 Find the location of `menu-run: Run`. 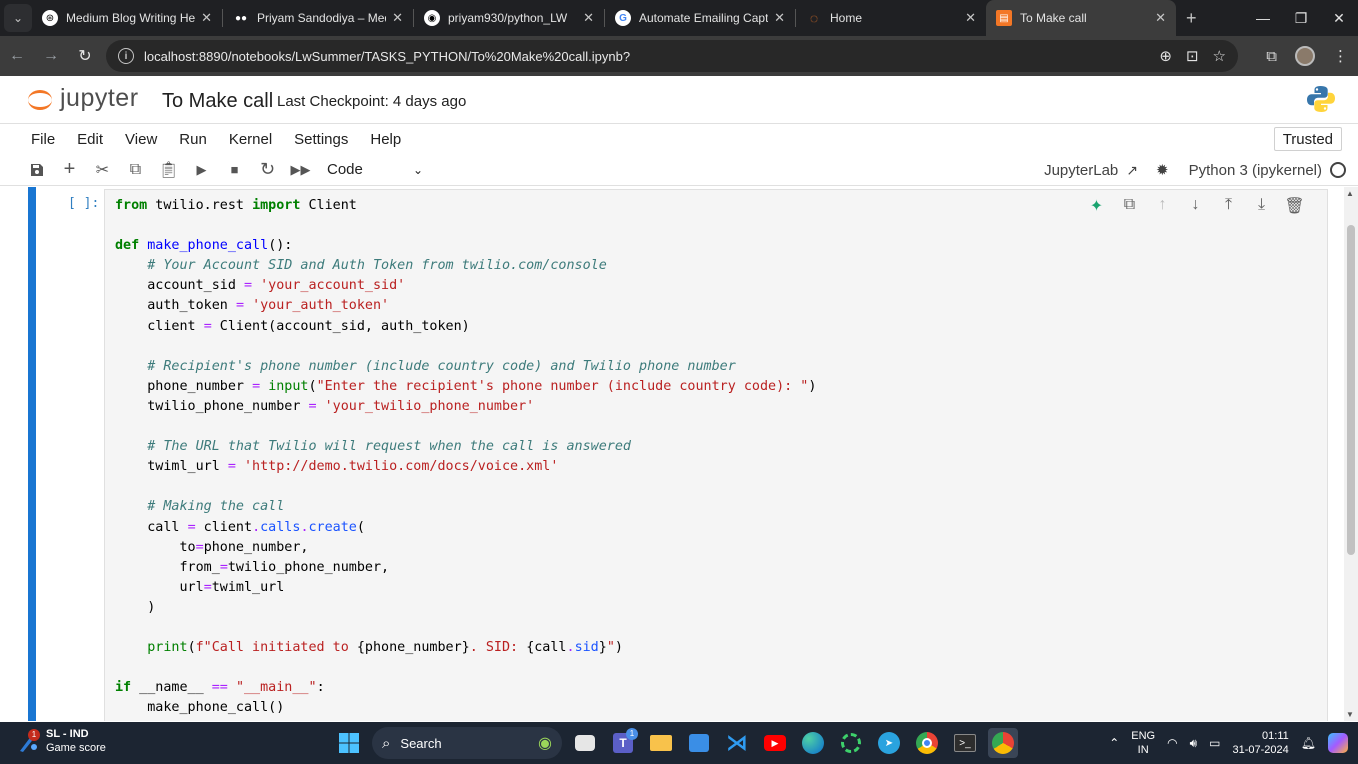

menu-run: Run is located at coordinates (193, 139).